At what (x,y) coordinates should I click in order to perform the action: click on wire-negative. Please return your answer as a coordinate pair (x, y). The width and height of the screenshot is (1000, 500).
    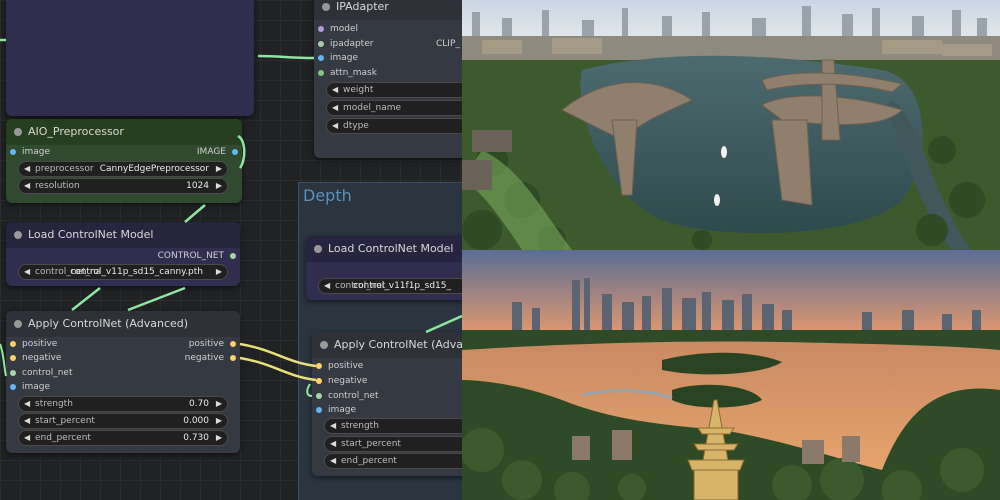
    Looking at the image, I should click on (278, 369).